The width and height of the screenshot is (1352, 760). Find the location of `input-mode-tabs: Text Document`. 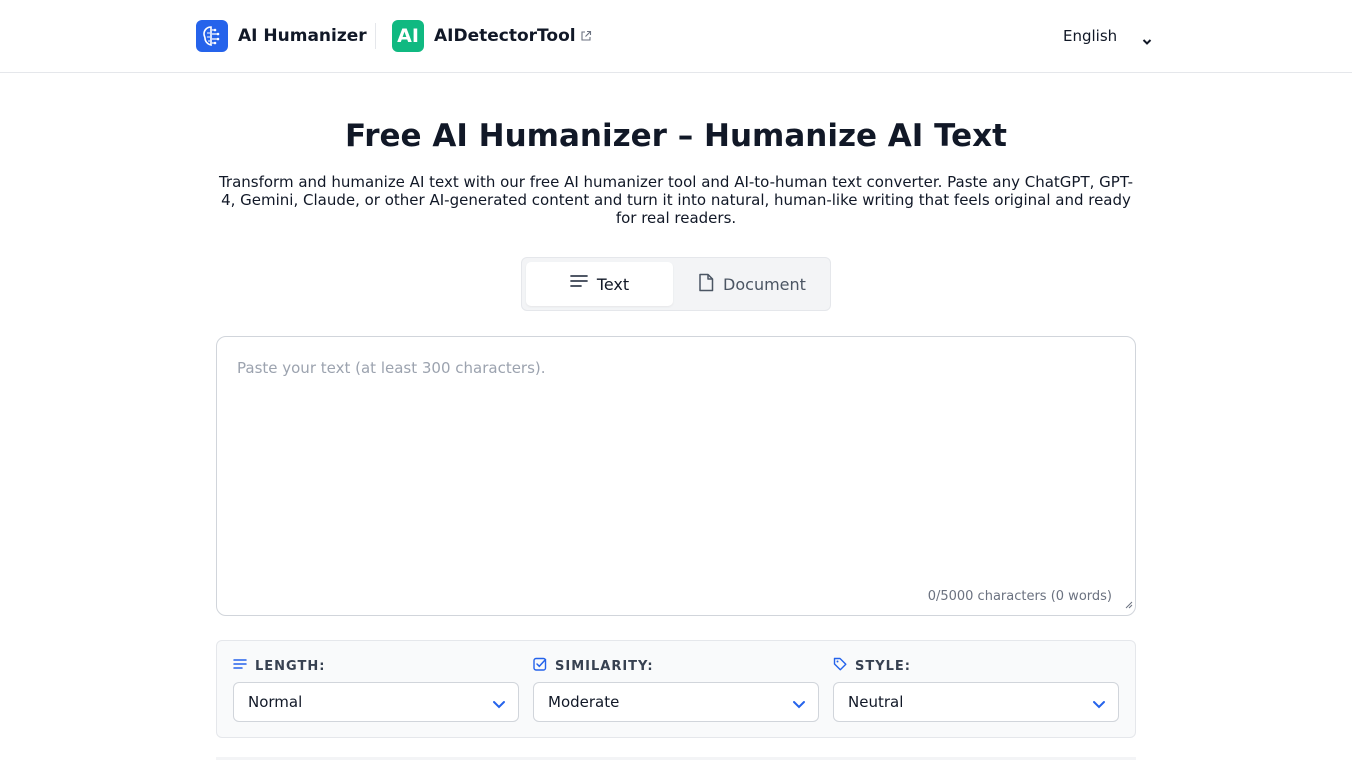

input-mode-tabs: Text Document is located at coordinates (676, 284).